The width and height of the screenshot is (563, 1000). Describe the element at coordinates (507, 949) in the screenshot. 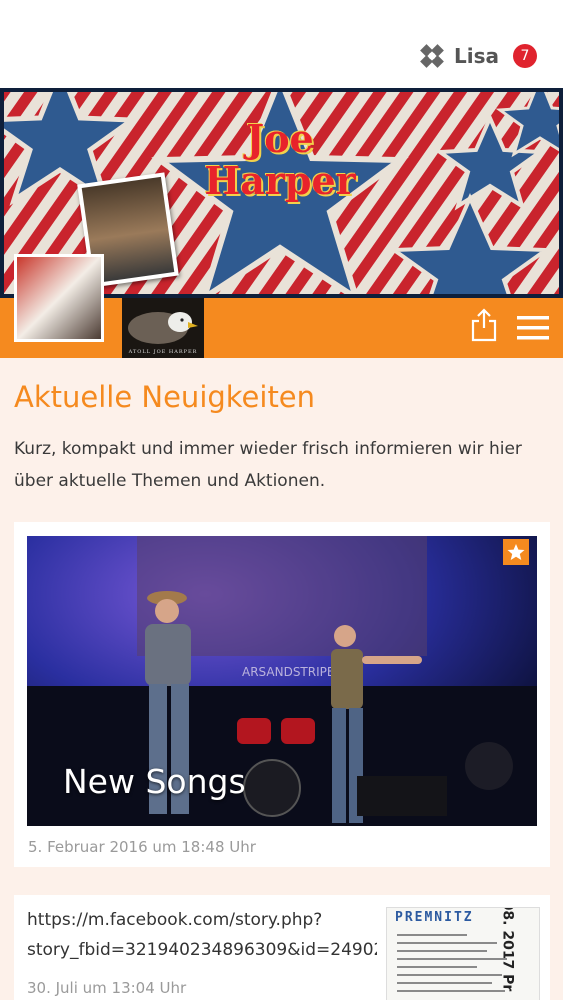

I see `doc-side-text: 08. 2017 Pr` at that location.